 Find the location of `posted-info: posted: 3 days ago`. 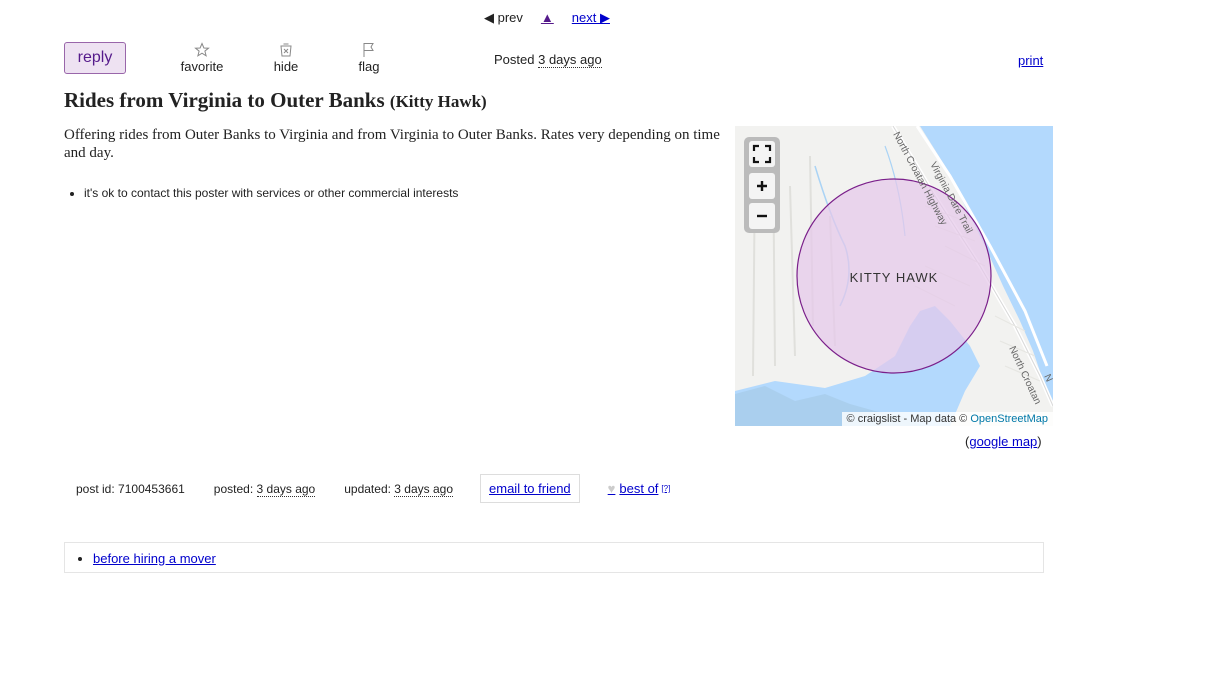

posted-info: posted: 3 days ago is located at coordinates (264, 489).